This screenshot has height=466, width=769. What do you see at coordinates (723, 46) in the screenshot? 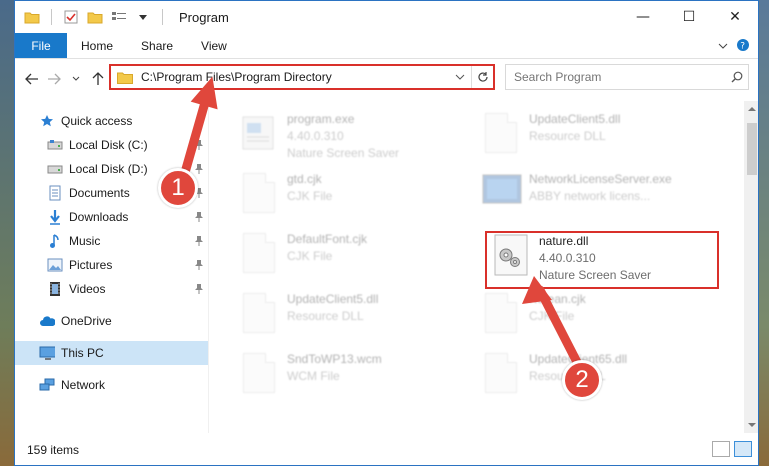
I see `expand-ribbon-icon` at bounding box center [723, 46].